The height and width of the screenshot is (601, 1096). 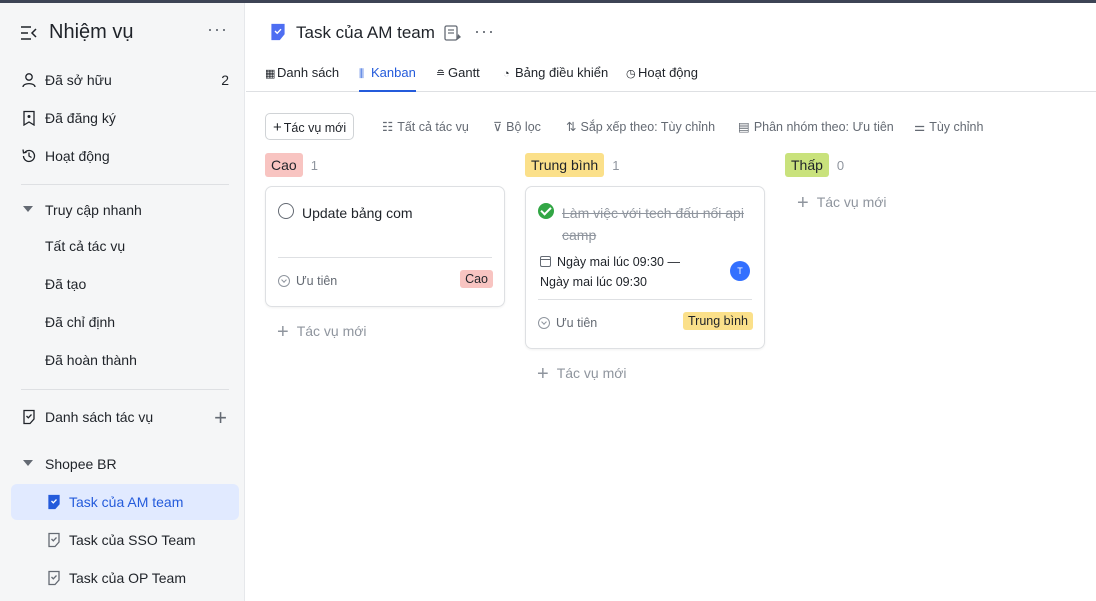 What do you see at coordinates (85, 246) in the screenshot?
I see `sidebar-item-label: Tất cả tác vụ` at bounding box center [85, 246].